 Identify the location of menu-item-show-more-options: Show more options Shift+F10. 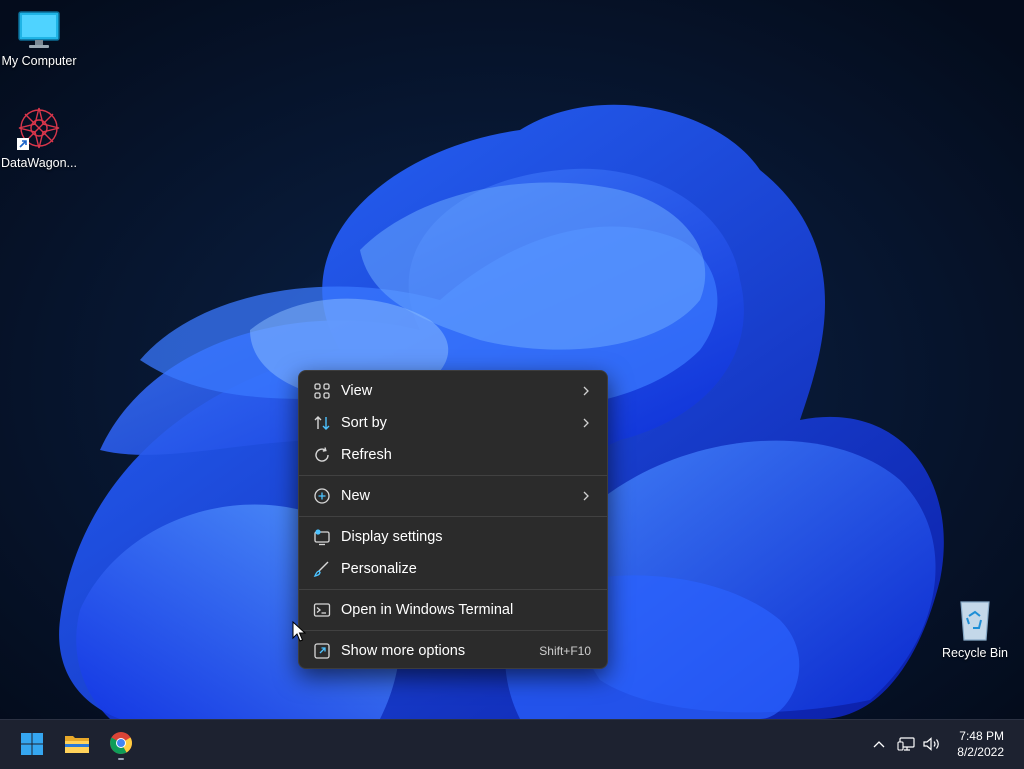
(453, 651).